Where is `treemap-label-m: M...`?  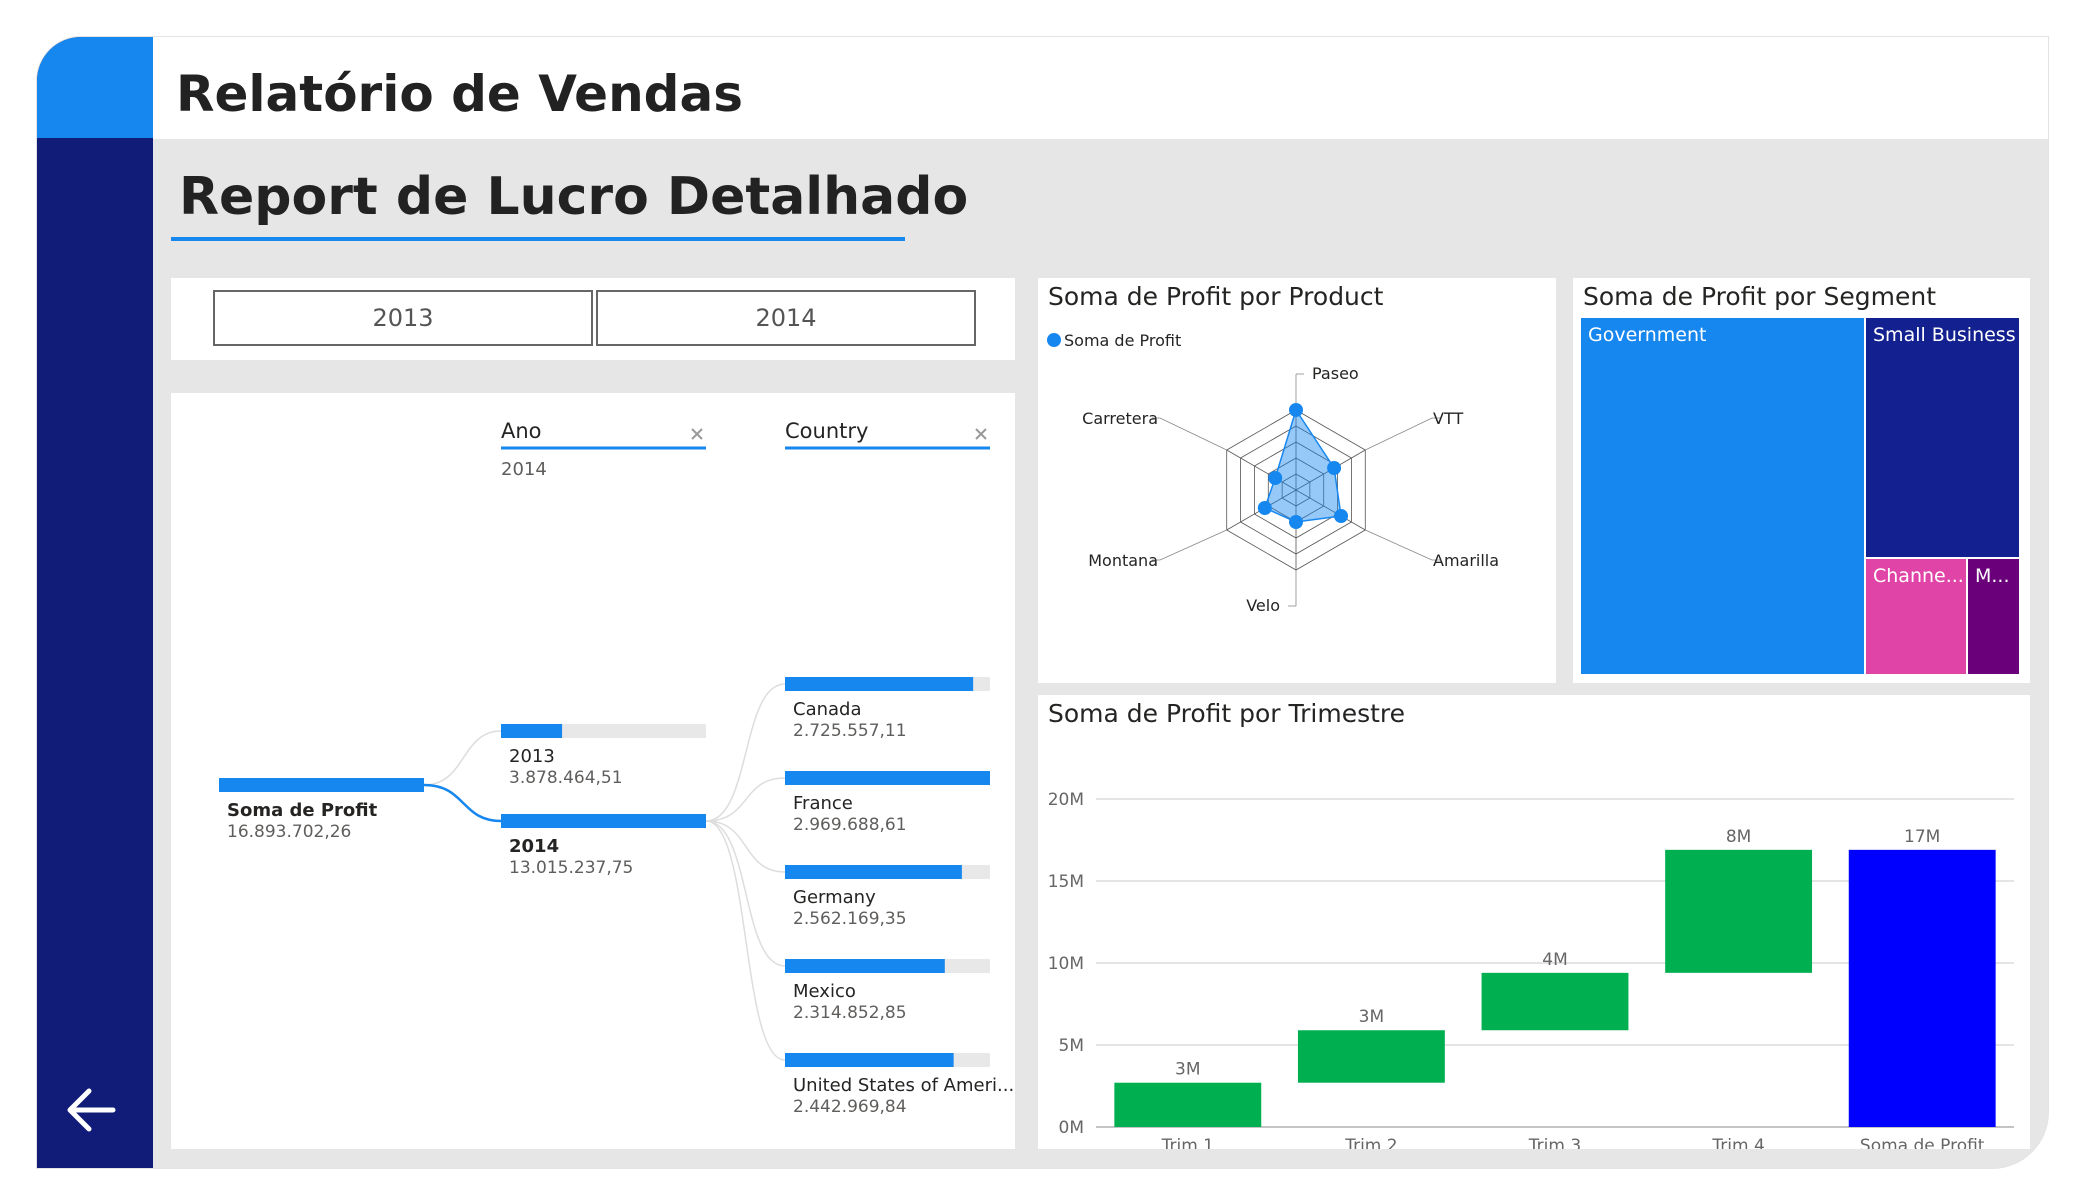 treemap-label-m: M... is located at coordinates (1992, 576).